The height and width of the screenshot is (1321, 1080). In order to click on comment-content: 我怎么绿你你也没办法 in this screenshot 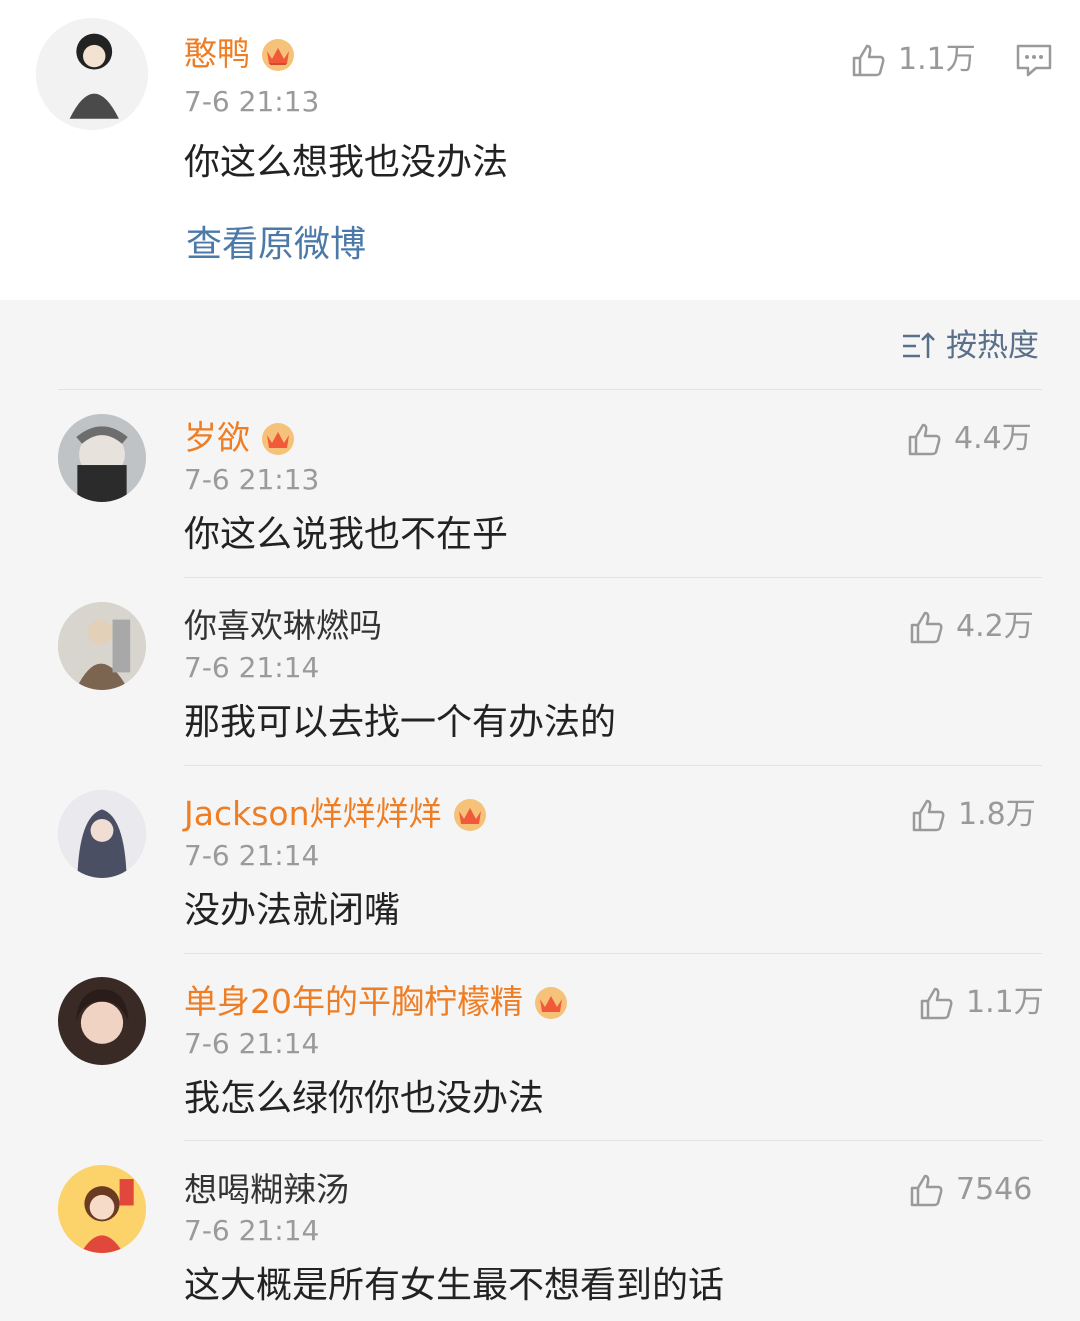, I will do `click(364, 1098)`.